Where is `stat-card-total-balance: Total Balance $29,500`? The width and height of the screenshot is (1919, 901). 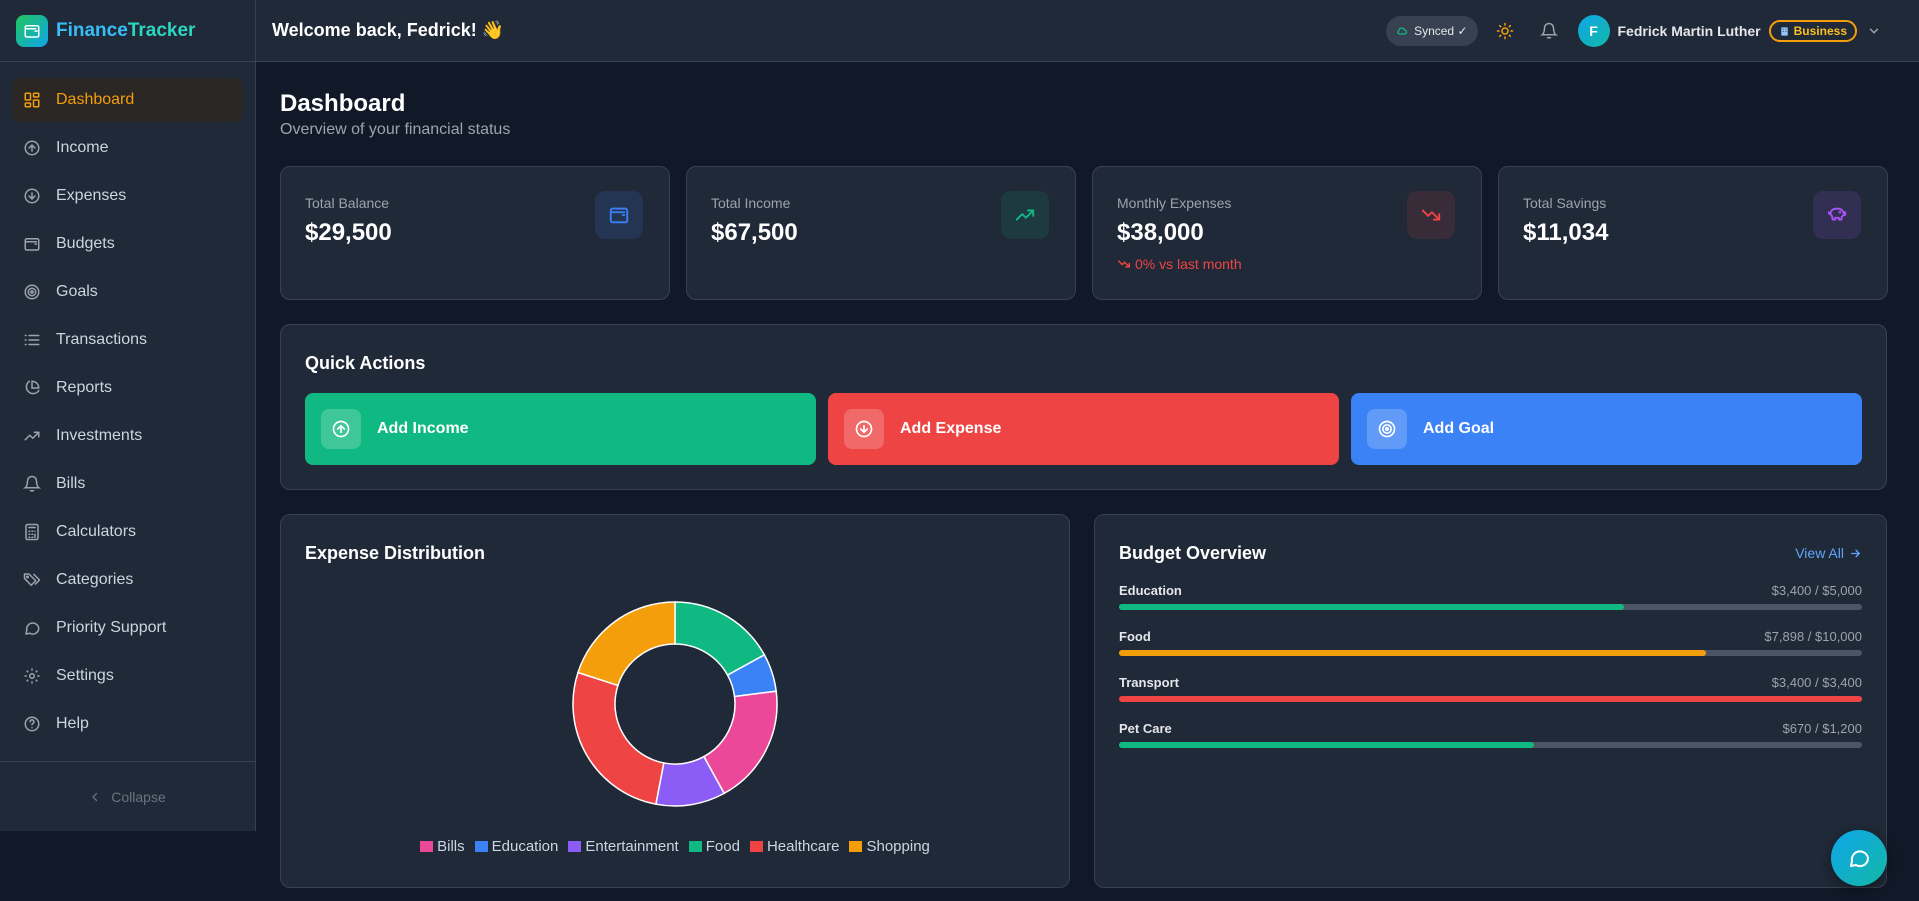 stat-card-total-balance: Total Balance $29,500 is located at coordinates (475, 233).